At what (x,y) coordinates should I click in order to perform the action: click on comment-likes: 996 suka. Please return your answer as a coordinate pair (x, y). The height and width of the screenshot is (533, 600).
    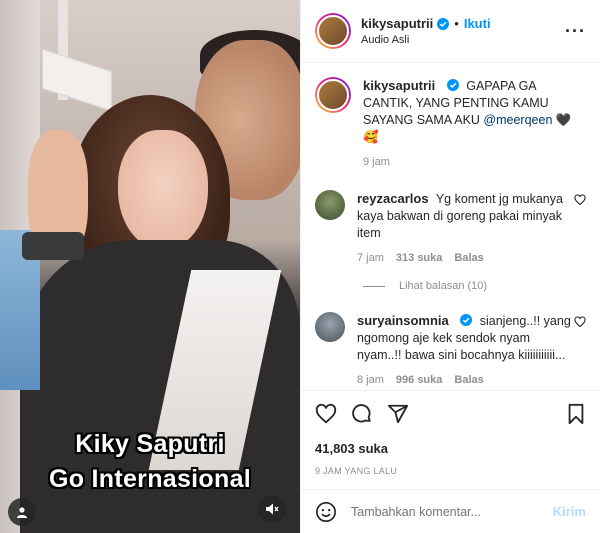
    Looking at the image, I should click on (419, 380).